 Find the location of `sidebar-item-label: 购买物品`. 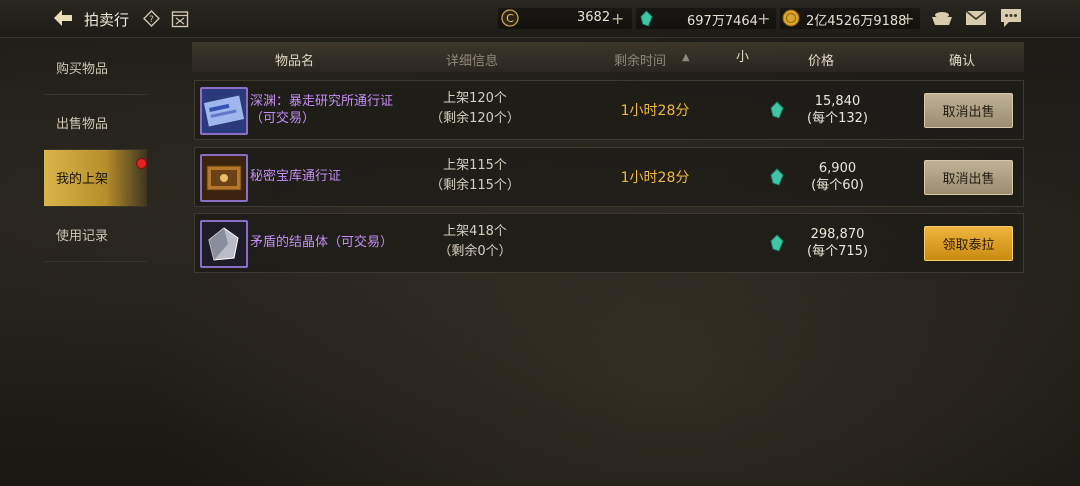

sidebar-item-label: 购买物品 is located at coordinates (82, 69).